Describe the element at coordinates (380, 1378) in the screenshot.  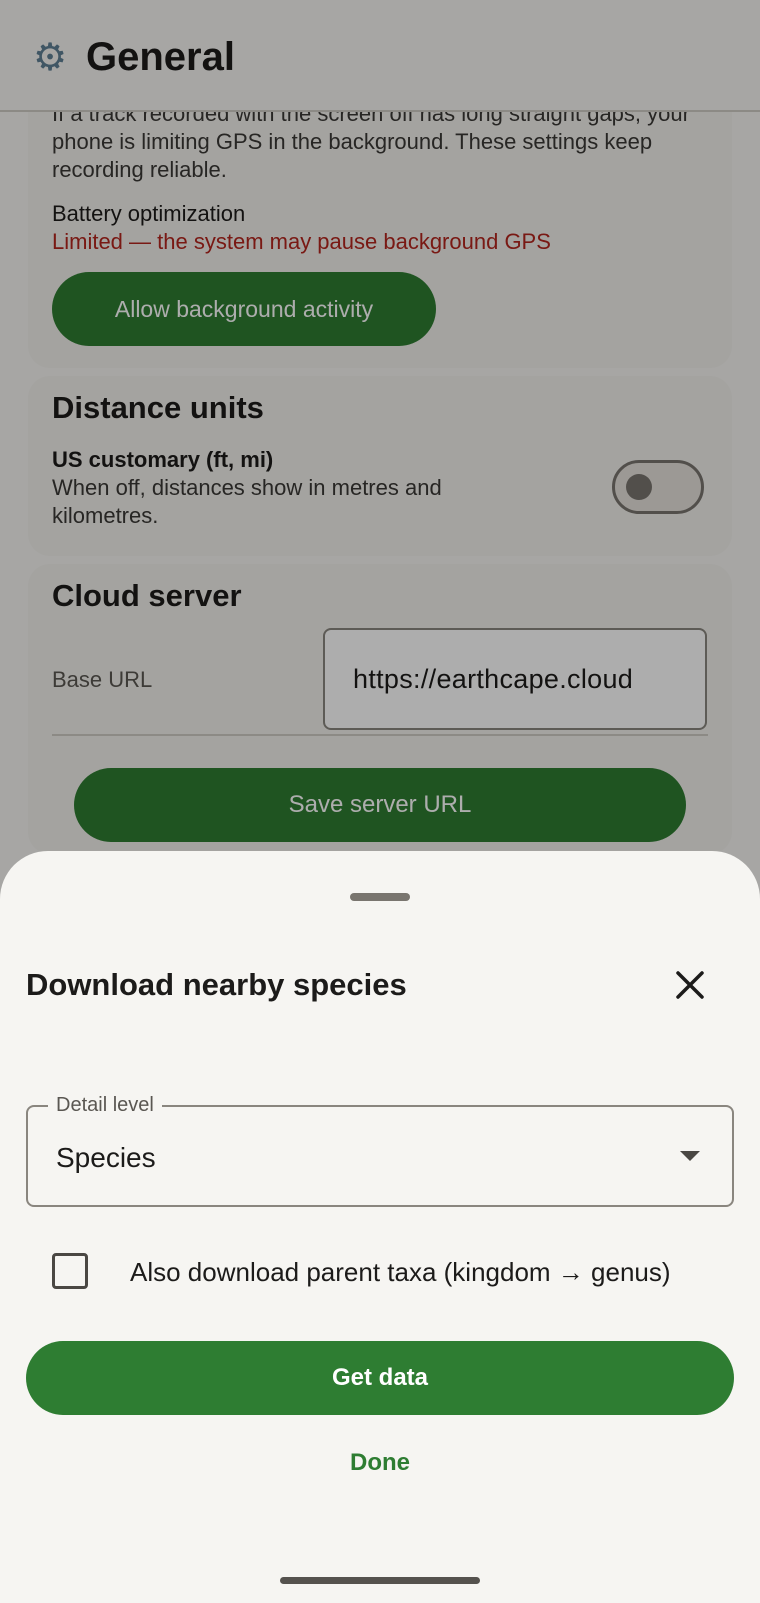
I see `get-data-button: Get data` at that location.